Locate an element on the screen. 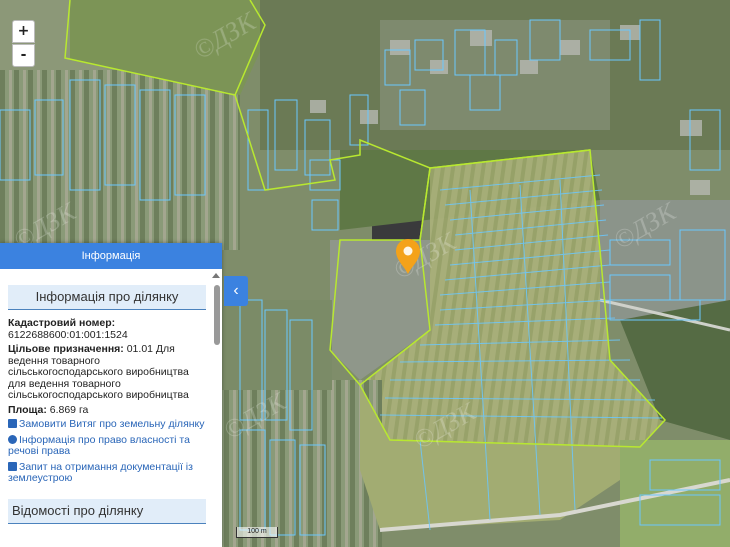  zoom-out-button: - is located at coordinates (23, 55).